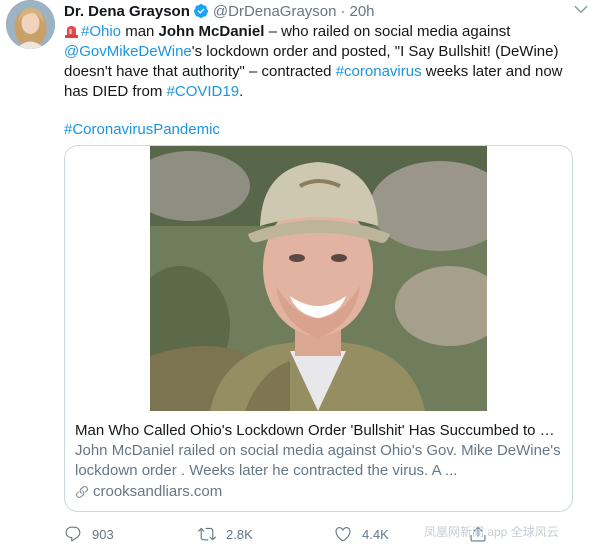 The image size is (597, 554). I want to click on timestamp: 20h, so click(362, 11).